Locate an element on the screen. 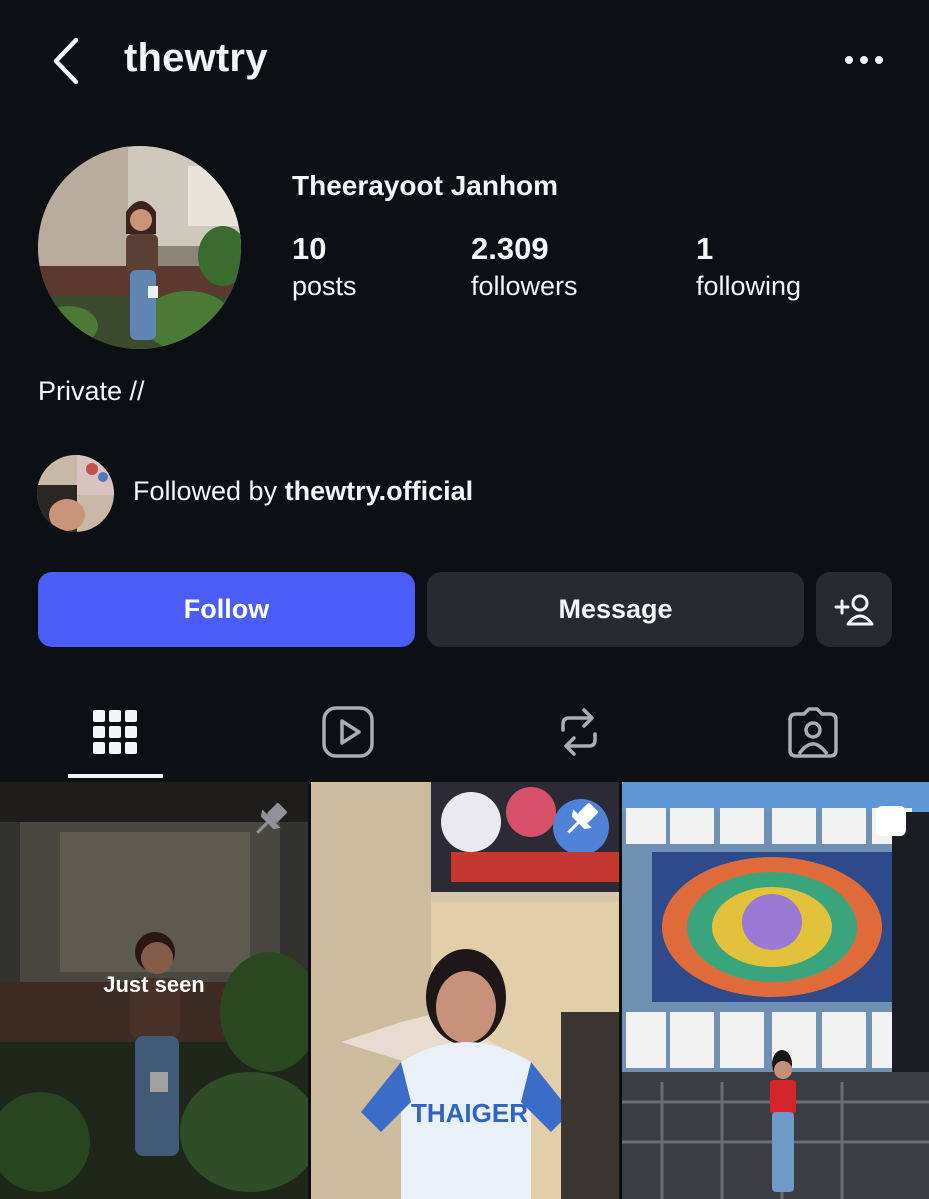  tab-reposts is located at coordinates (579, 732).